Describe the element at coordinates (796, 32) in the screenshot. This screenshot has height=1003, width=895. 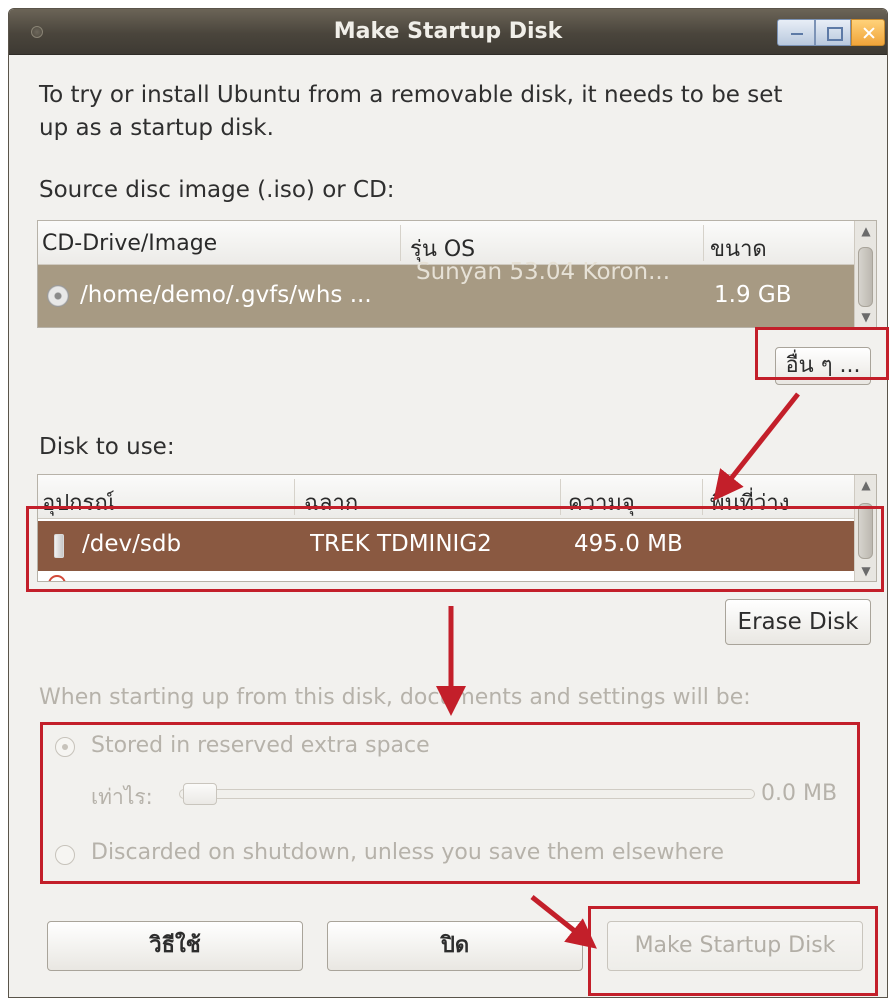
I see `minimize-button` at that location.